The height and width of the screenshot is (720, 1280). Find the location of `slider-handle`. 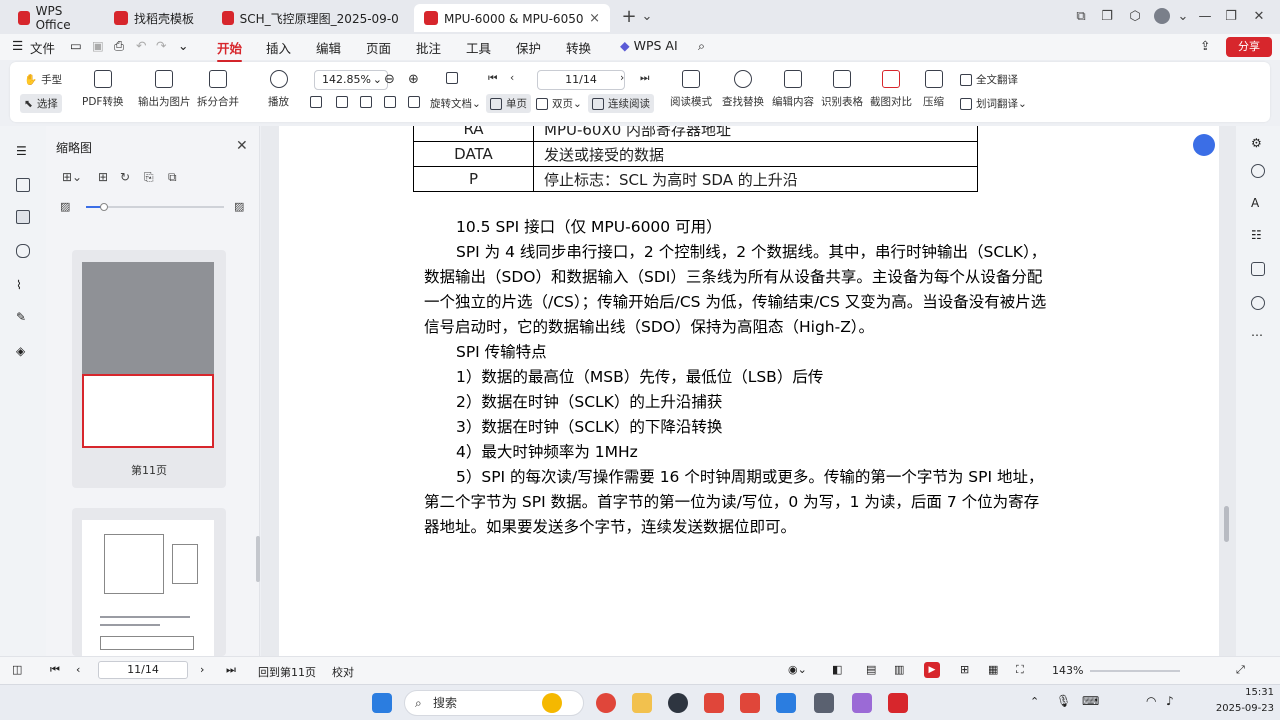

slider-handle is located at coordinates (104, 207).